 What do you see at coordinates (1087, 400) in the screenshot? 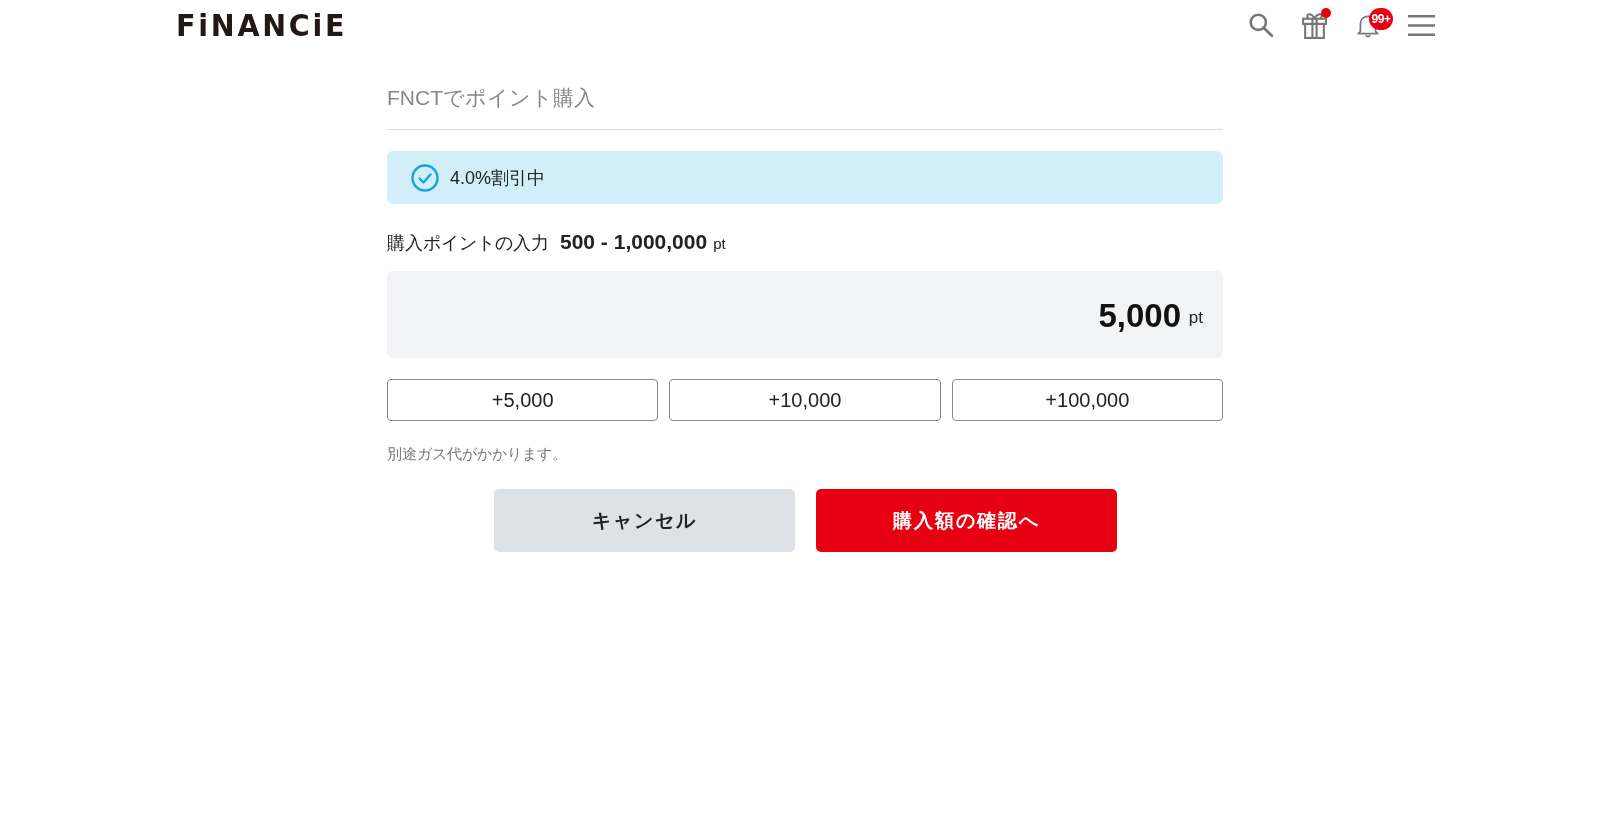
I see `add-amount-button: +100,000` at bounding box center [1087, 400].